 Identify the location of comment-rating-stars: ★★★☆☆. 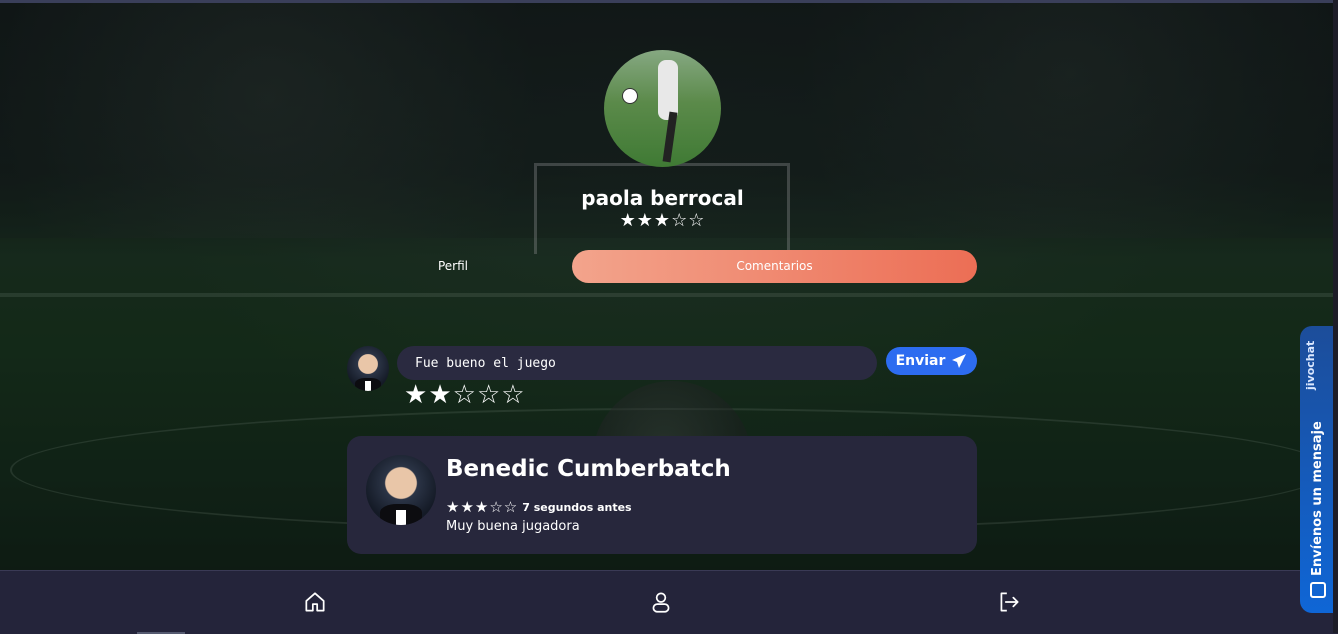
(482, 507).